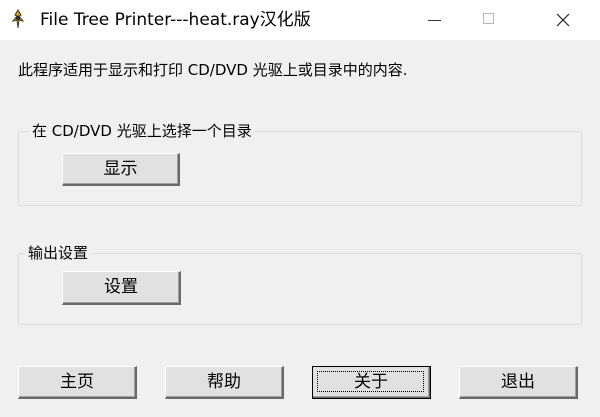 Image resolution: width=600 pixels, height=417 pixels. I want to click on about-button-label: 关于, so click(371, 382).